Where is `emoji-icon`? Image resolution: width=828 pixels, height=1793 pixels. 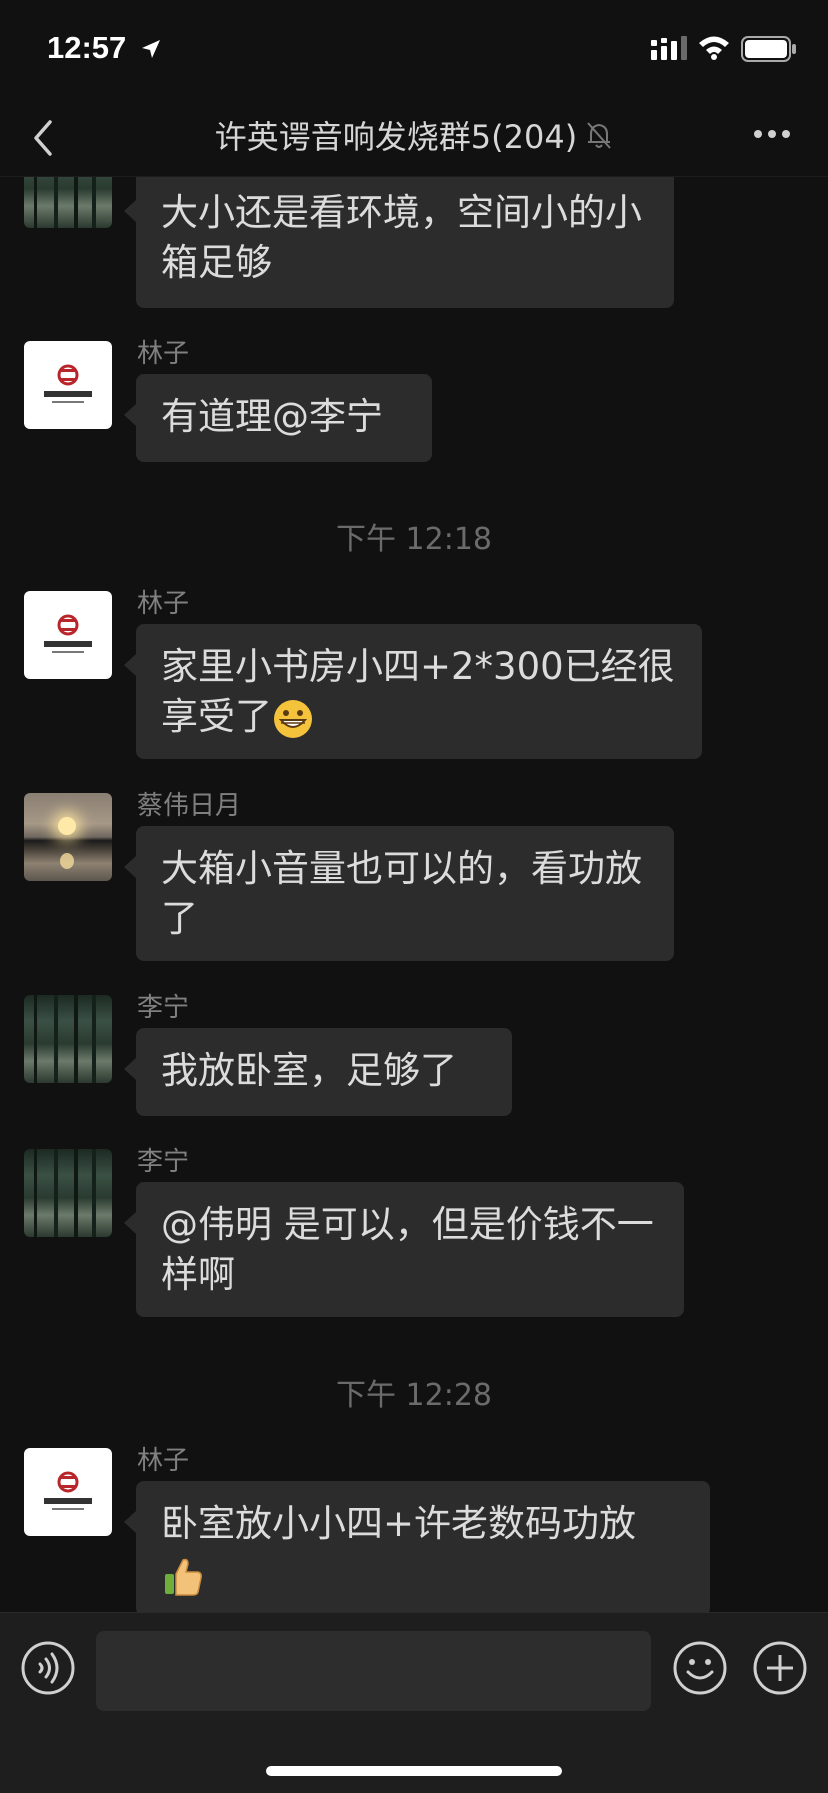
emoji-icon is located at coordinates (700, 1668).